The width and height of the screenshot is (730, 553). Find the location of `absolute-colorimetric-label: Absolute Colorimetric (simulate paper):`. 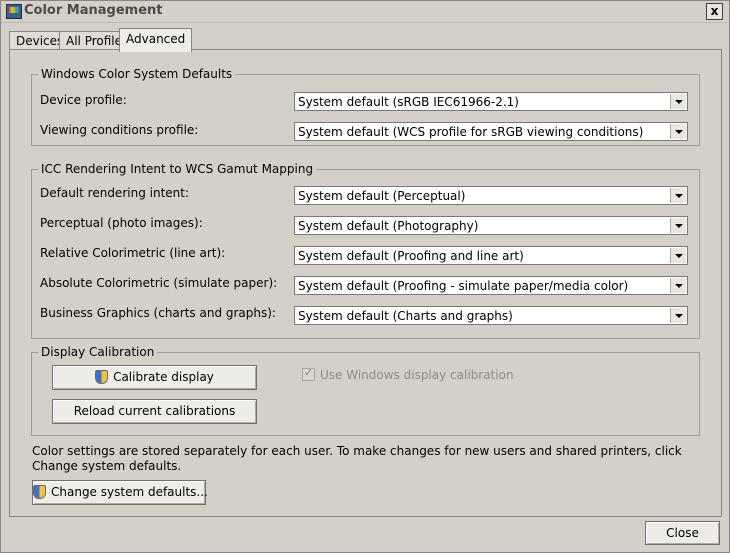

absolute-colorimetric-label: Absolute Colorimetric (simulate paper): is located at coordinates (159, 283).